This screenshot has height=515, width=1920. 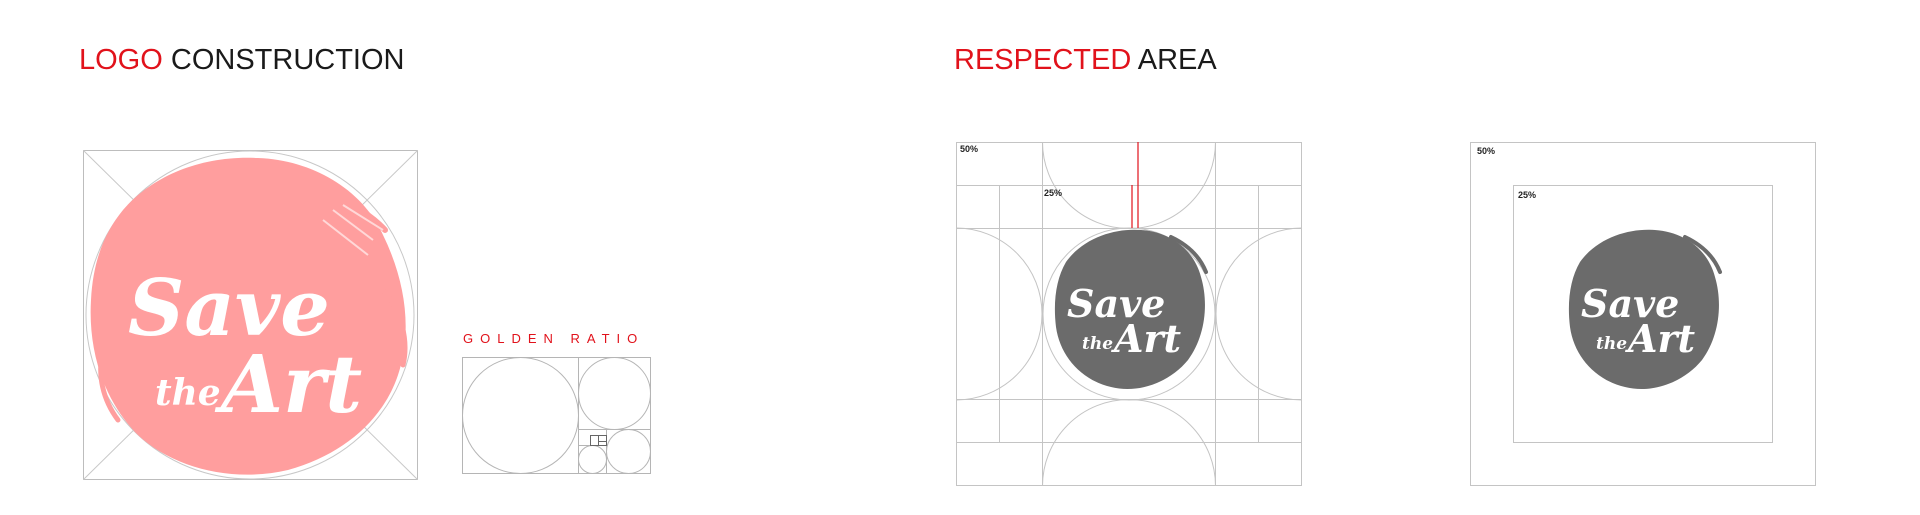 I want to click on logo-construction-title: LOGO CONSTRUCTION, so click(x=241, y=60).